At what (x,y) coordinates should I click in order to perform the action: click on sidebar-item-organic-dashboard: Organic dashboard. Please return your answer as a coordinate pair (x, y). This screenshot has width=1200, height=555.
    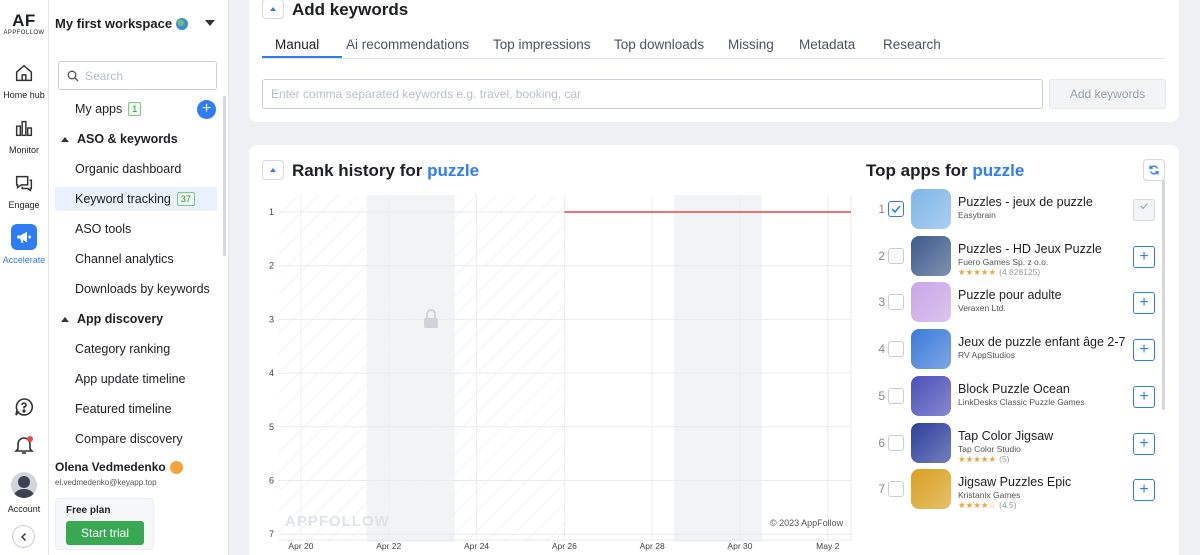
    Looking at the image, I should click on (136, 169).